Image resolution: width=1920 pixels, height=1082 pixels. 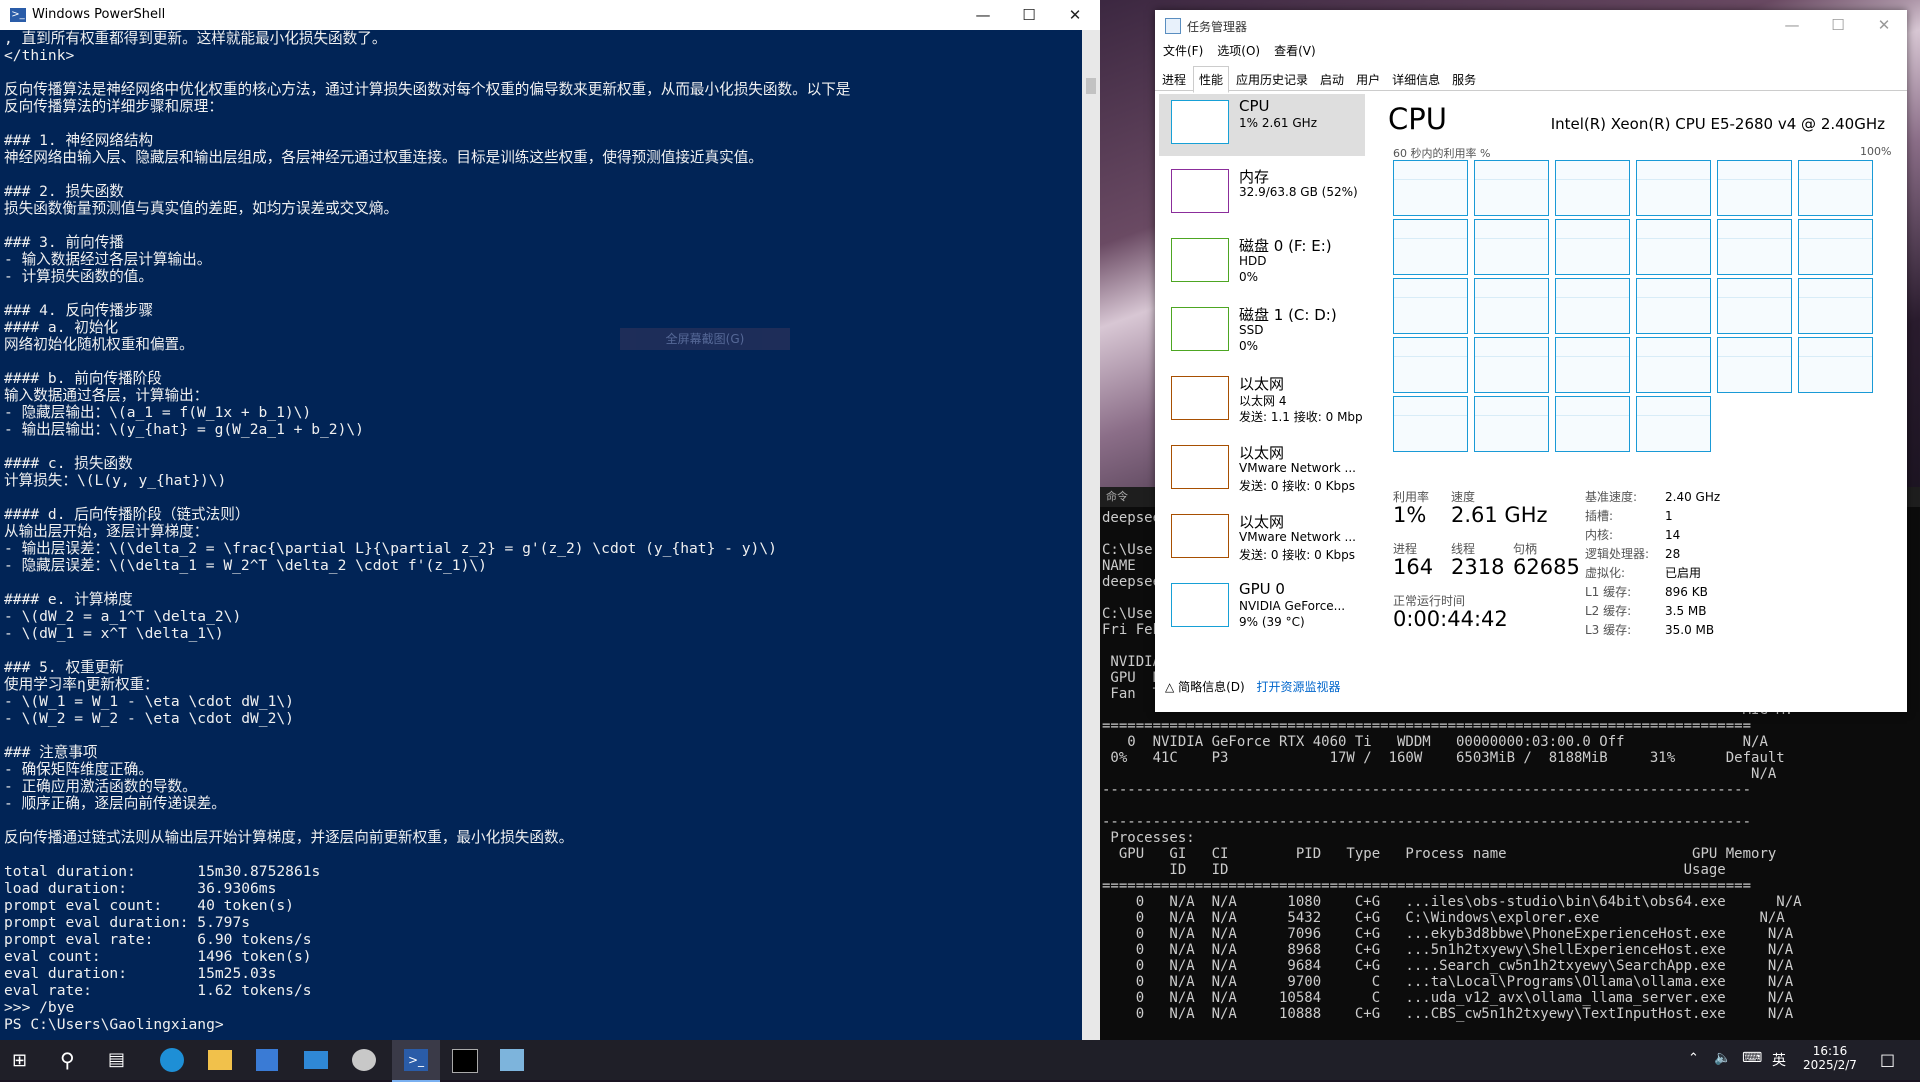 What do you see at coordinates (316, 1060) in the screenshot?
I see `mail-icon` at bounding box center [316, 1060].